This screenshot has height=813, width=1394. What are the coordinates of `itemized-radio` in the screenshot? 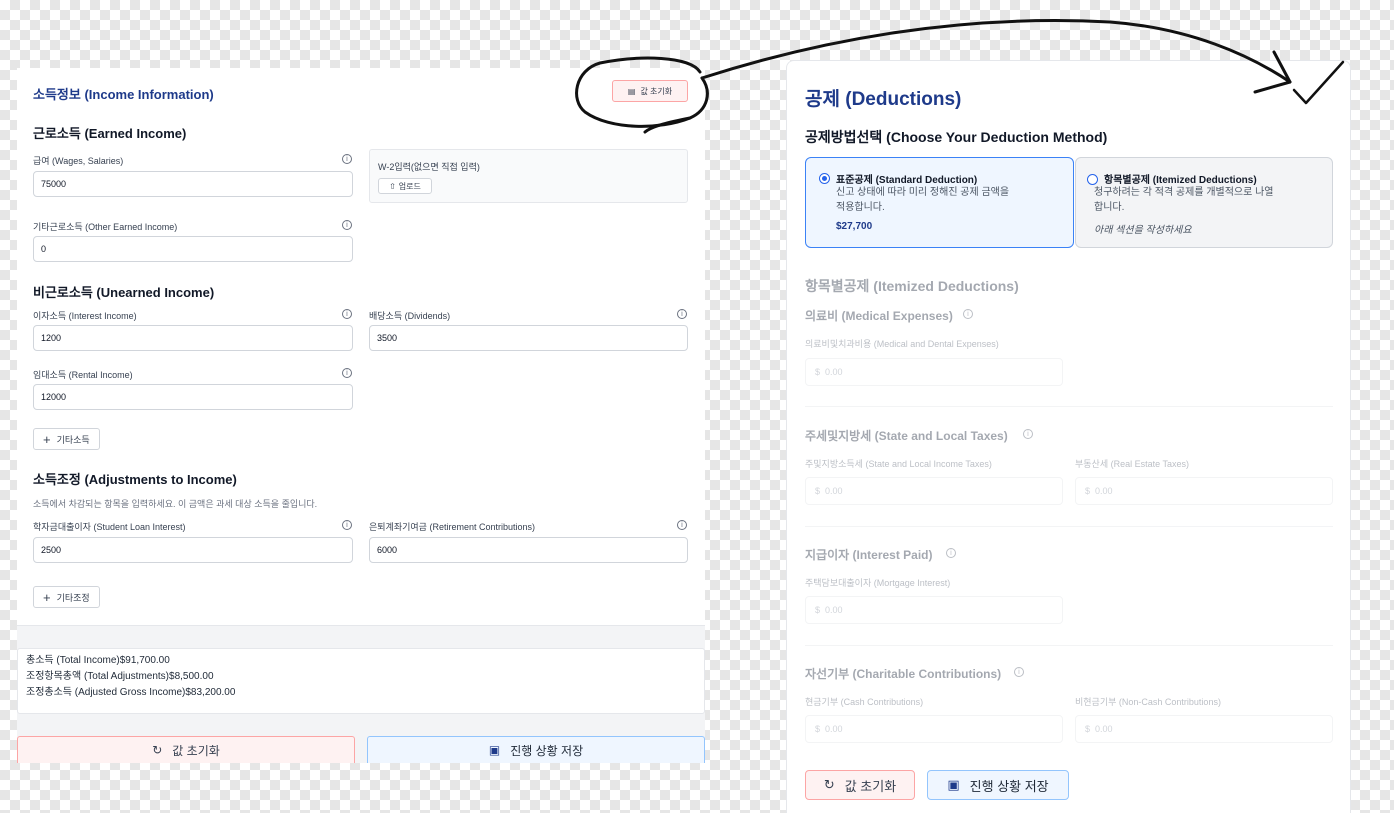 It's located at (1092, 179).